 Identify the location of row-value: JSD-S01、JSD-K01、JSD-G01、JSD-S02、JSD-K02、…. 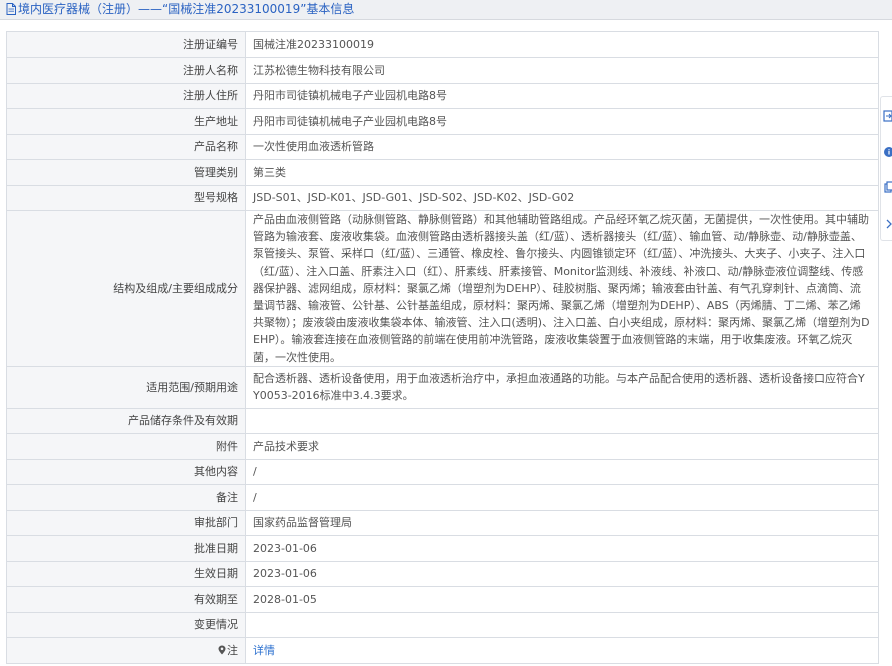
(562, 197).